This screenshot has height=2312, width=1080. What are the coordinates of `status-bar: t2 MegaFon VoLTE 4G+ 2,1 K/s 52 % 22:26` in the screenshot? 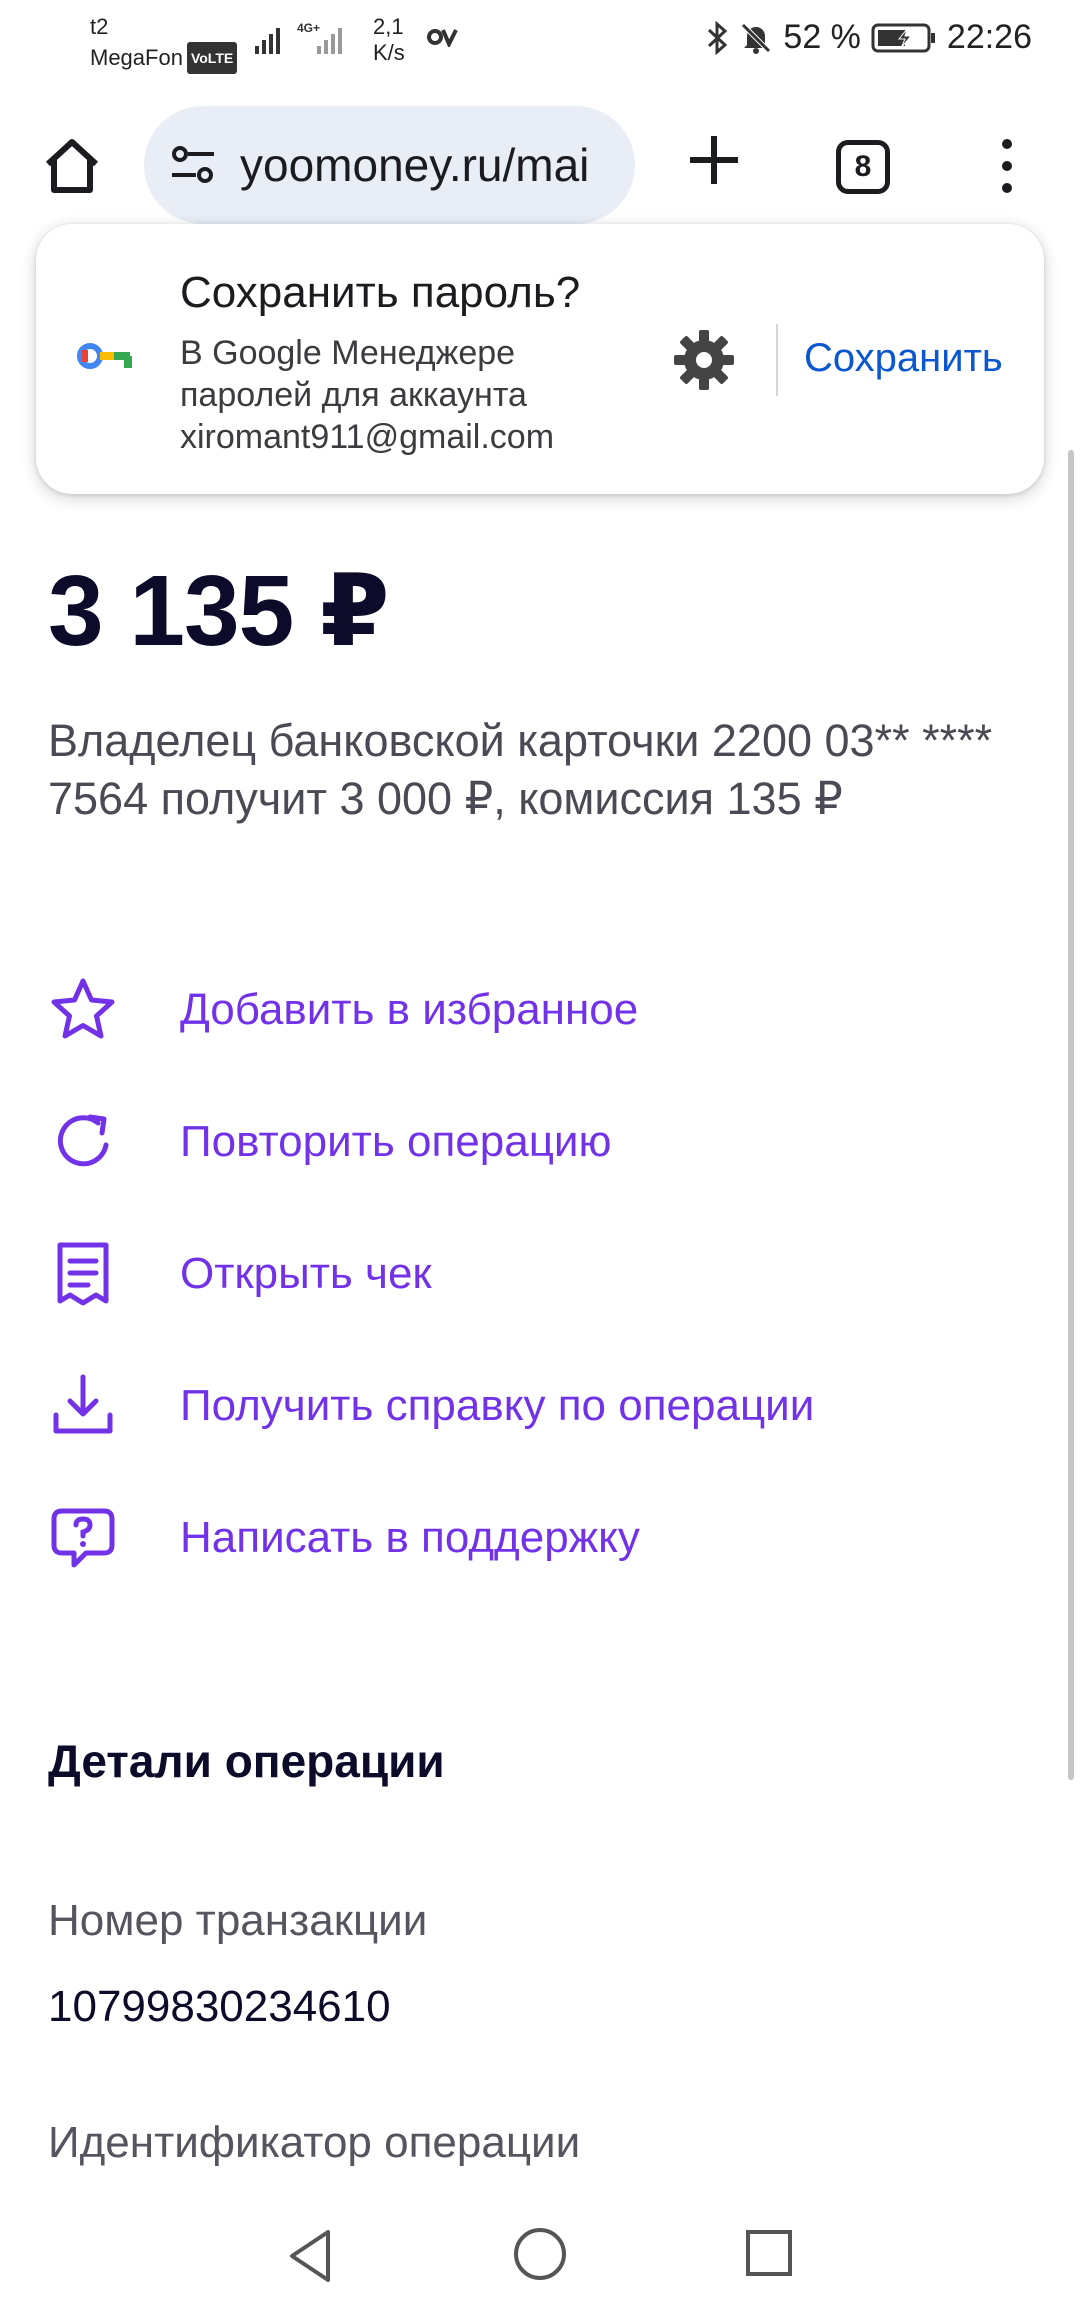 It's located at (540, 42).